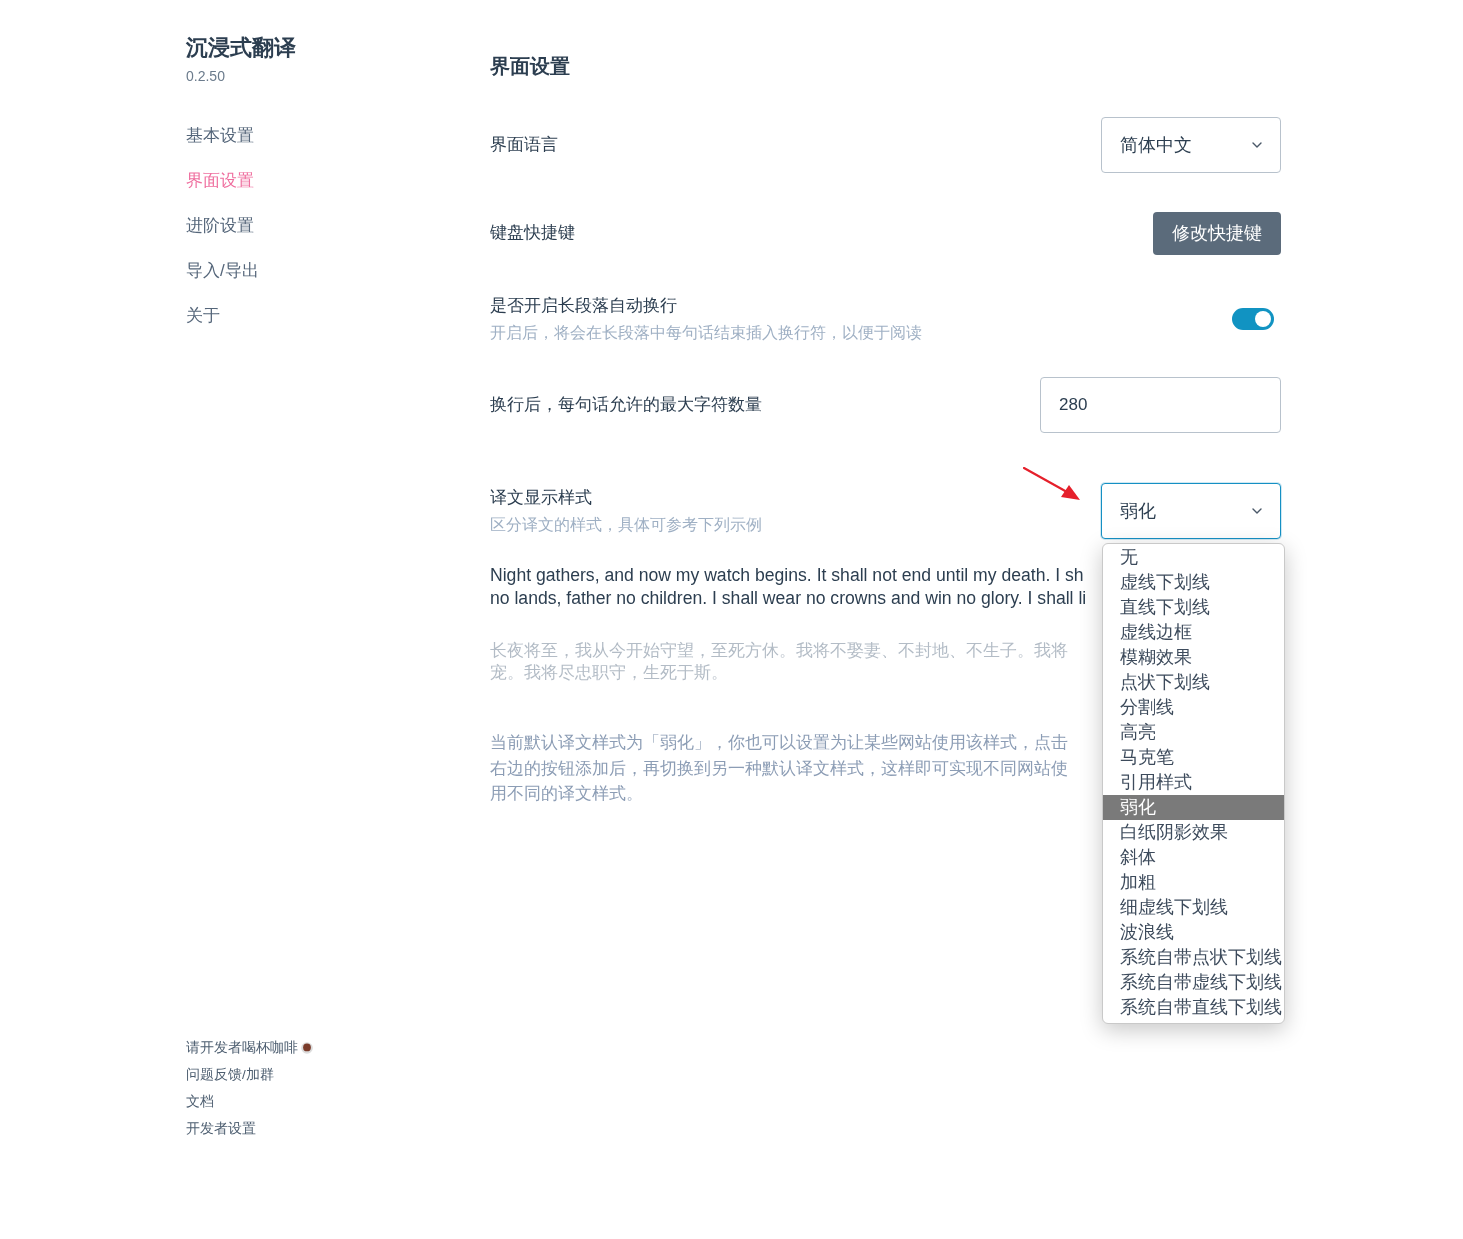  Describe the element at coordinates (1193, 832) in the screenshot. I see `dropdown-option: 白纸阴影效果` at that location.